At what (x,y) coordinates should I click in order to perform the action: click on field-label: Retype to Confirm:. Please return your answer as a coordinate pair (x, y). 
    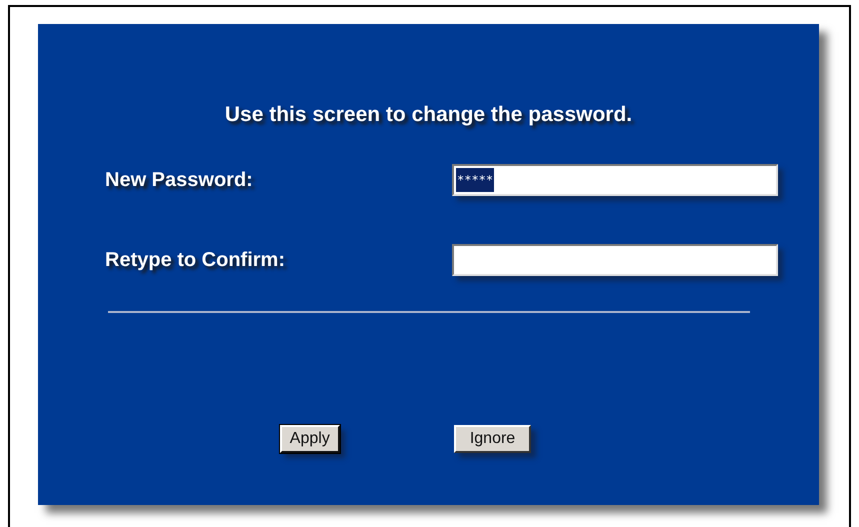
    Looking at the image, I should click on (195, 260).